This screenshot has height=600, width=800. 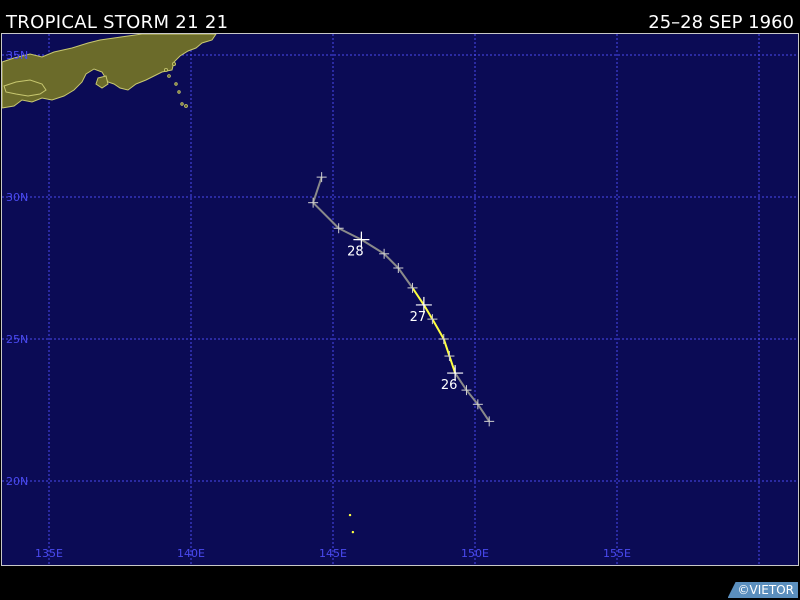 I want to click on day-label-28: 28, so click(x=355, y=252).